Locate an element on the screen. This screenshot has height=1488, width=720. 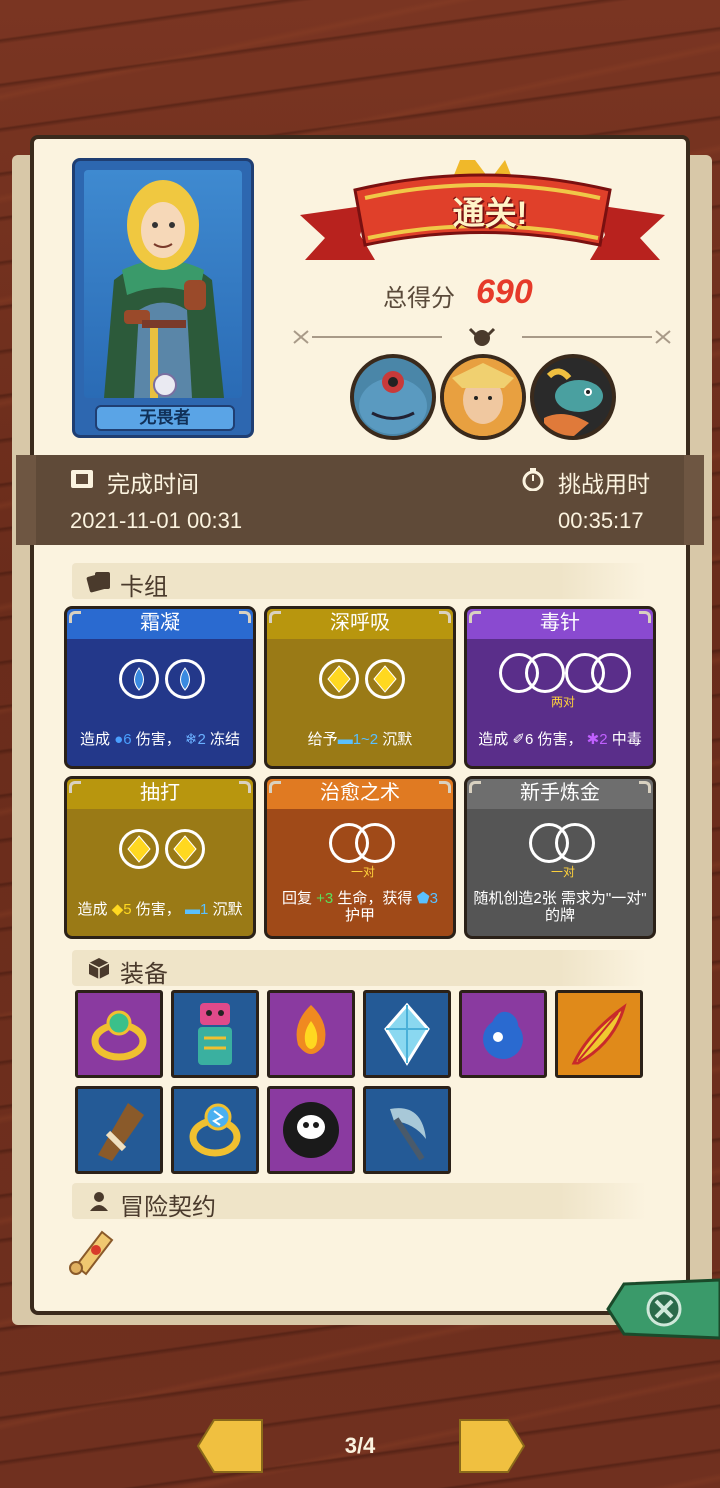
contract-section-header: 冒险契约 is located at coordinates (359, 1202).